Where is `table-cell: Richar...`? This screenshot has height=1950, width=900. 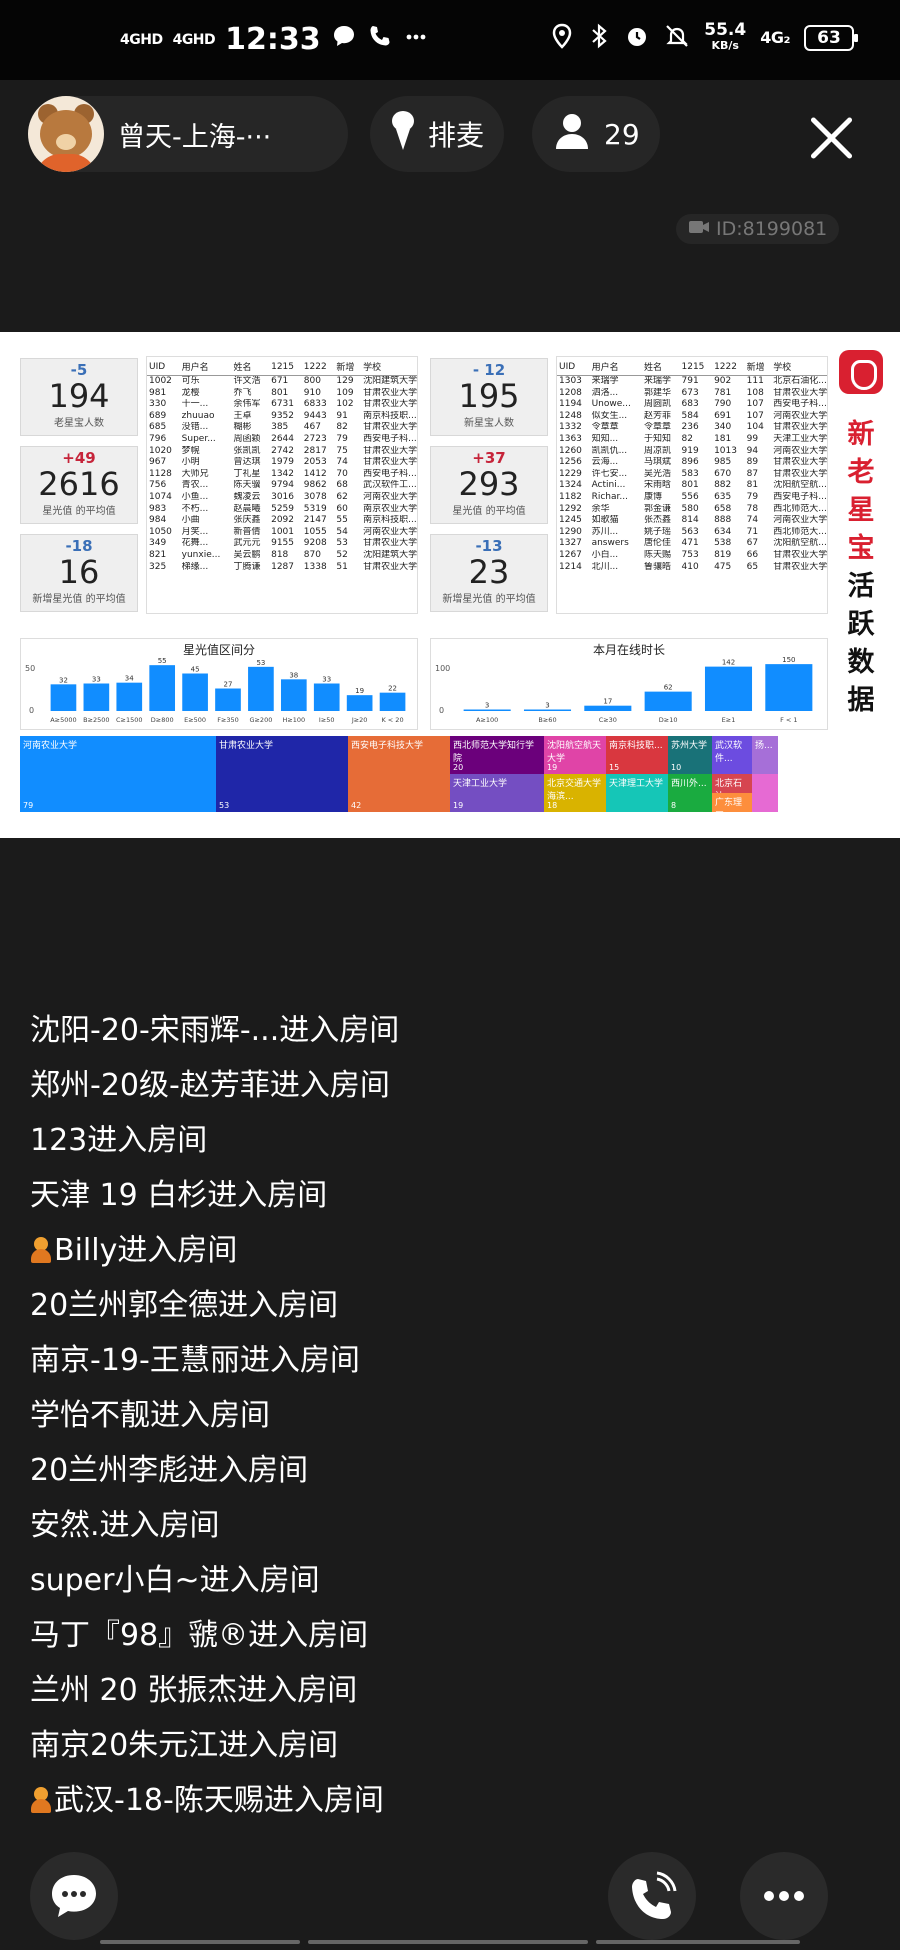 table-cell: Richar... is located at coordinates (609, 496).